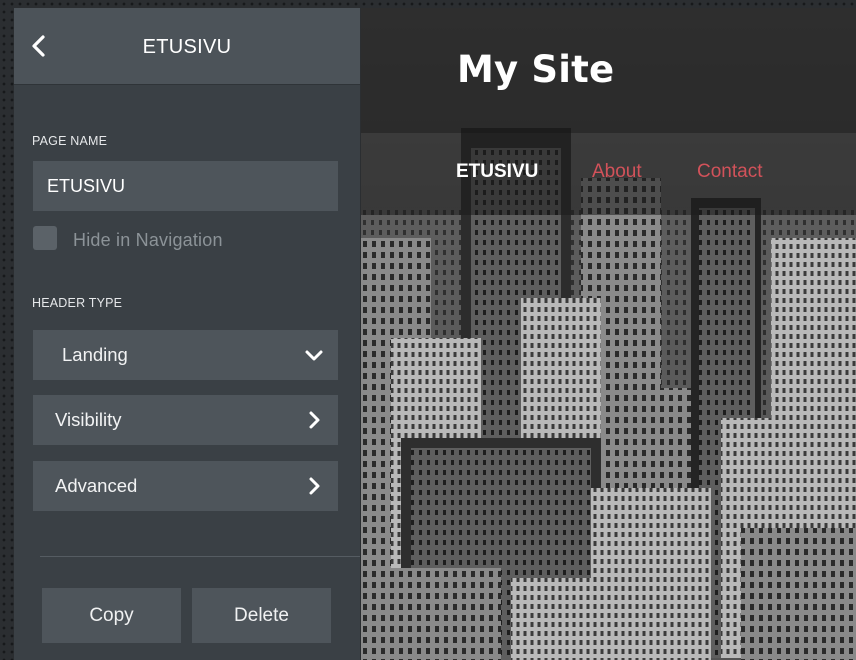  What do you see at coordinates (148, 240) in the screenshot?
I see `hide-in-navigation-label: Hide in Navigation` at bounding box center [148, 240].